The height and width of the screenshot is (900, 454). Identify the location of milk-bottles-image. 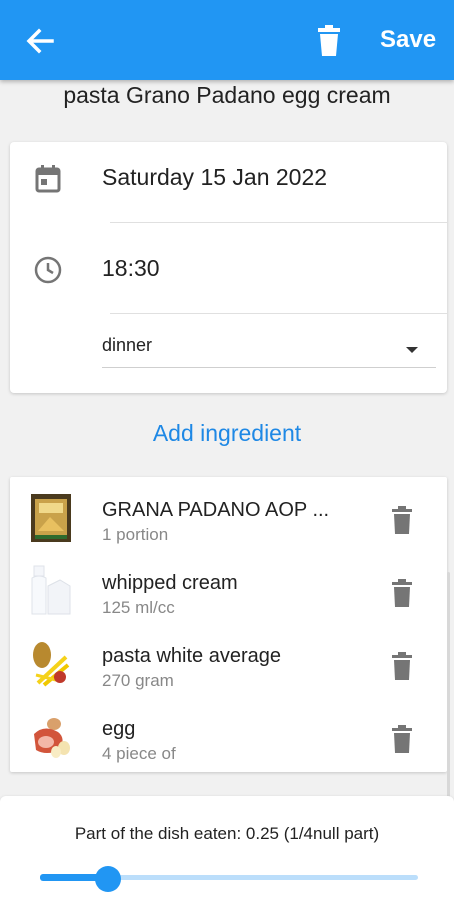
(51, 590).